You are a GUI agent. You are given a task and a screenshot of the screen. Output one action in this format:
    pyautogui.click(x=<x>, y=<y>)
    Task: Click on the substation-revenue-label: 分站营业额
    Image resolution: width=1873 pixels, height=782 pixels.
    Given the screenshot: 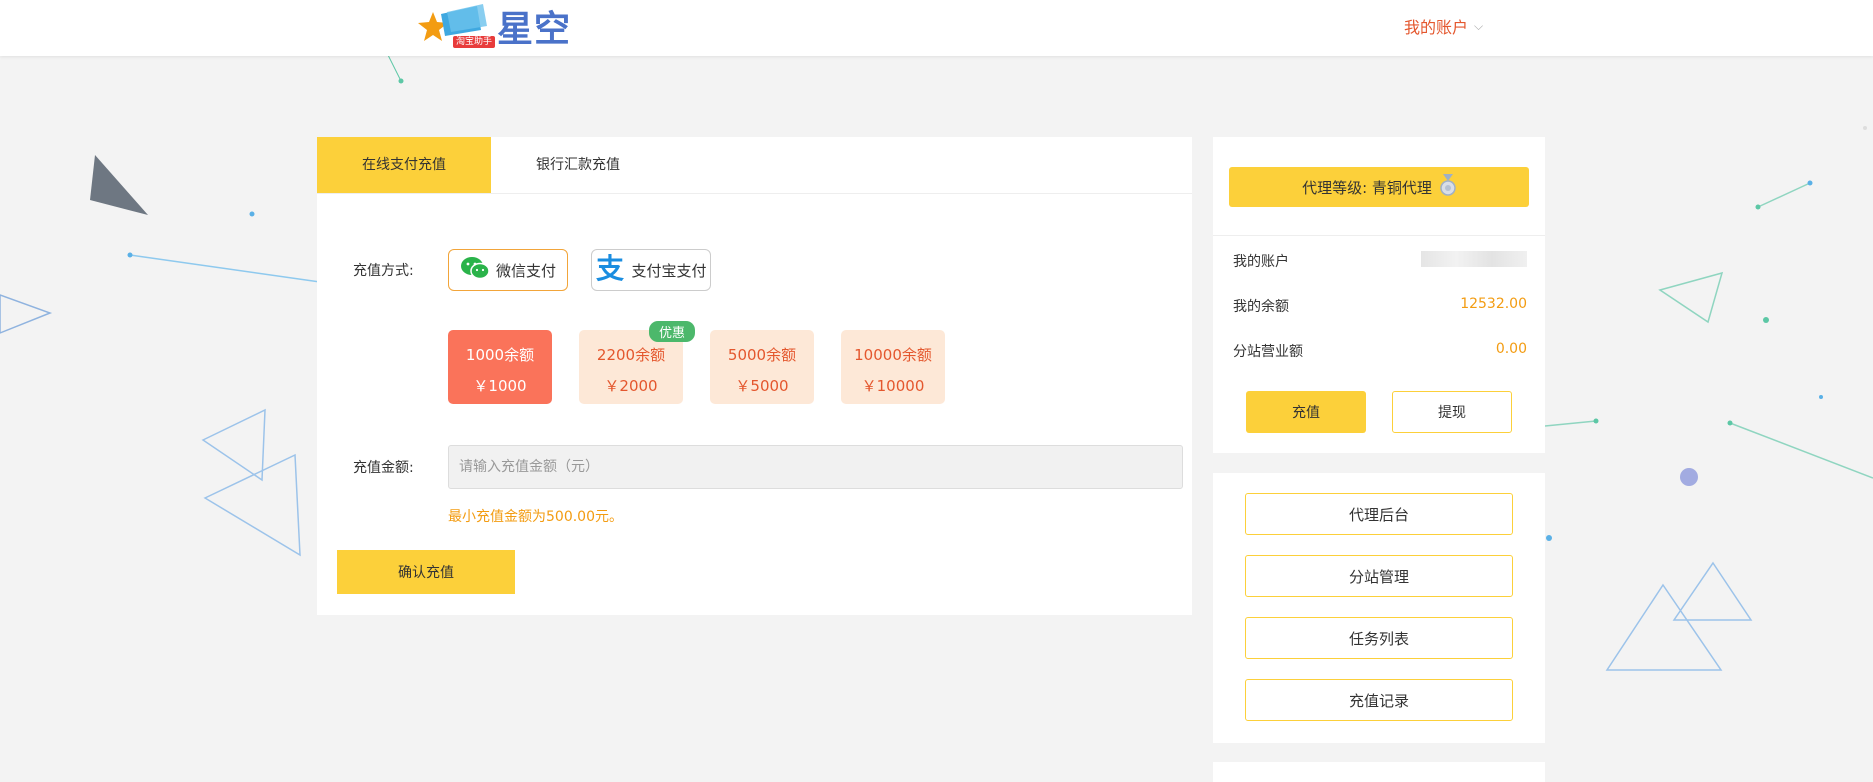 What is the action you would take?
    pyautogui.click(x=1268, y=352)
    